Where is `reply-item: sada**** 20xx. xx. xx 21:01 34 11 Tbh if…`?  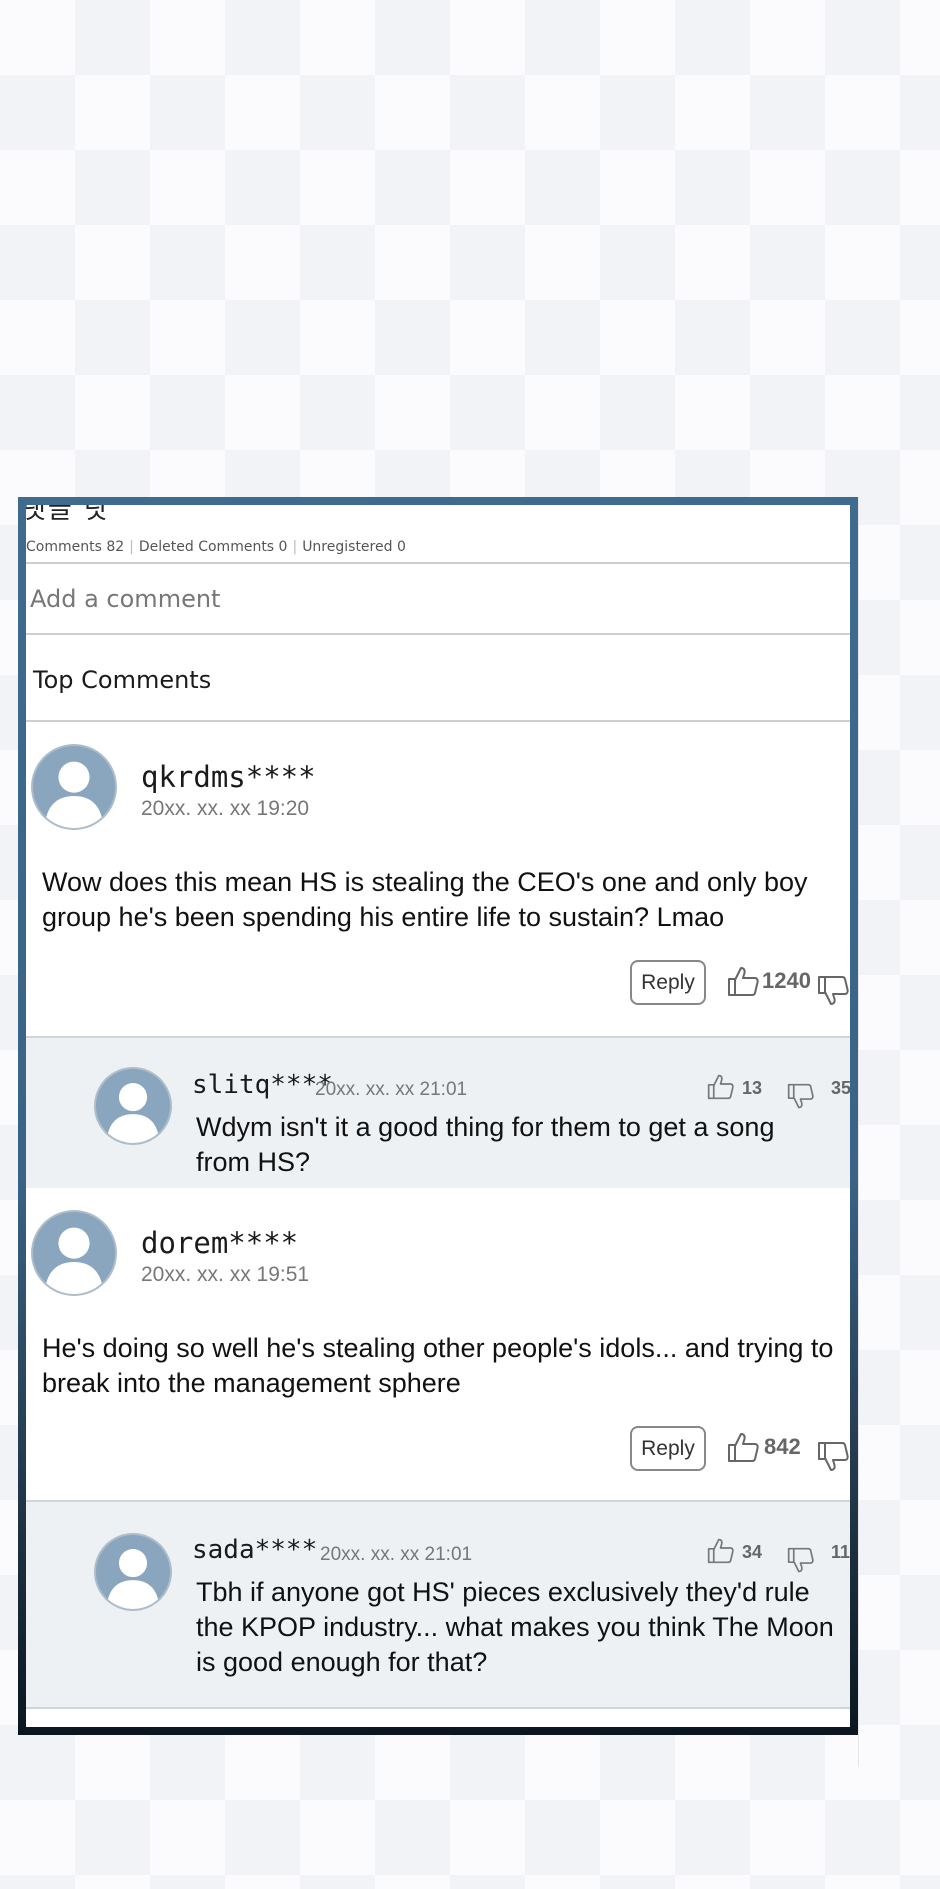
reply-item: sada**** 20xx. xx. xx 21:01 34 11 Tbh if… is located at coordinates (438, 1604).